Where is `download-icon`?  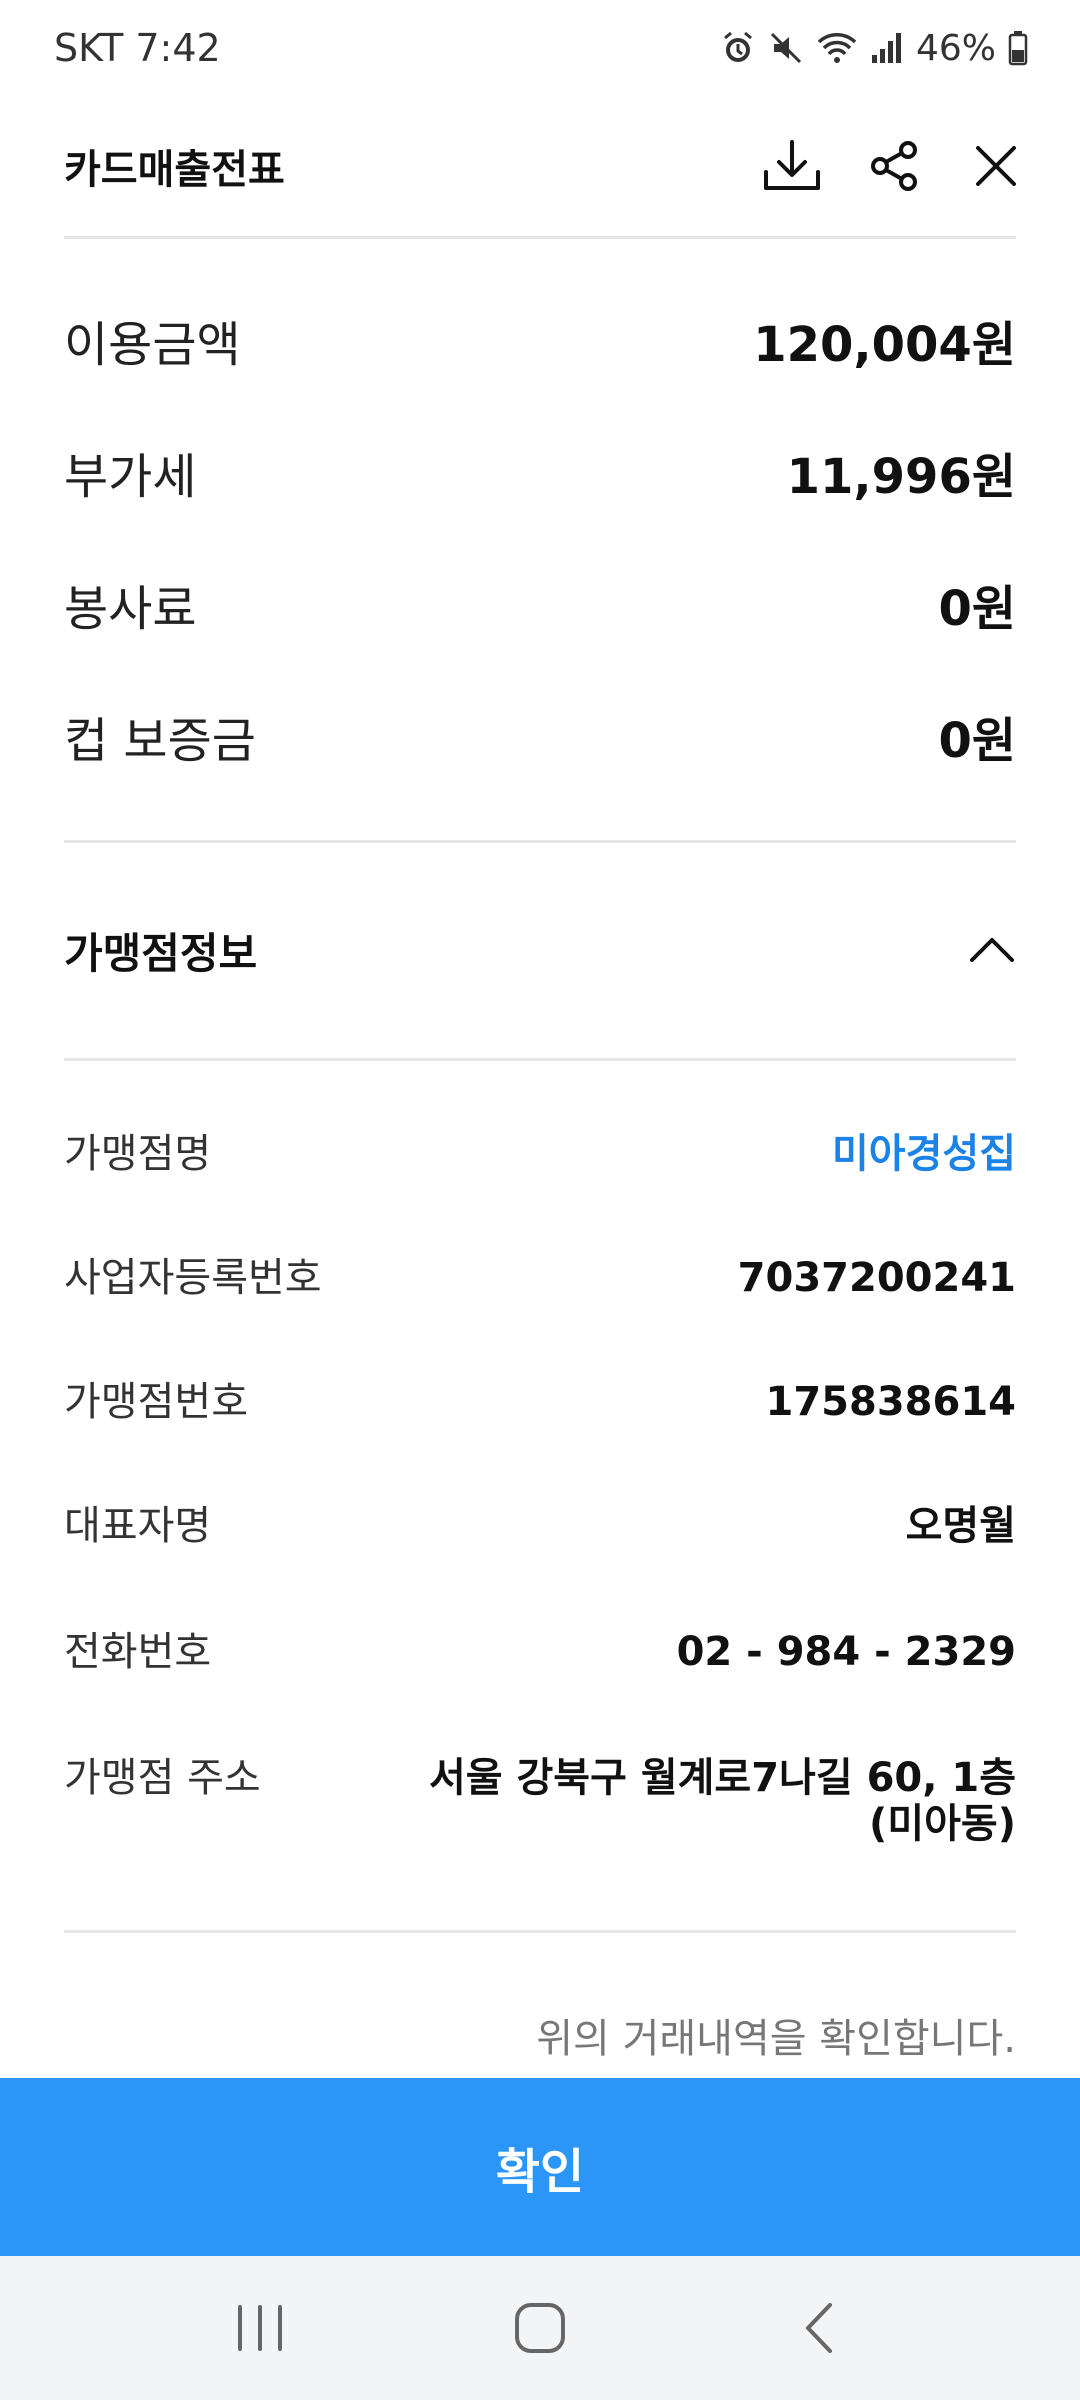 download-icon is located at coordinates (792, 165).